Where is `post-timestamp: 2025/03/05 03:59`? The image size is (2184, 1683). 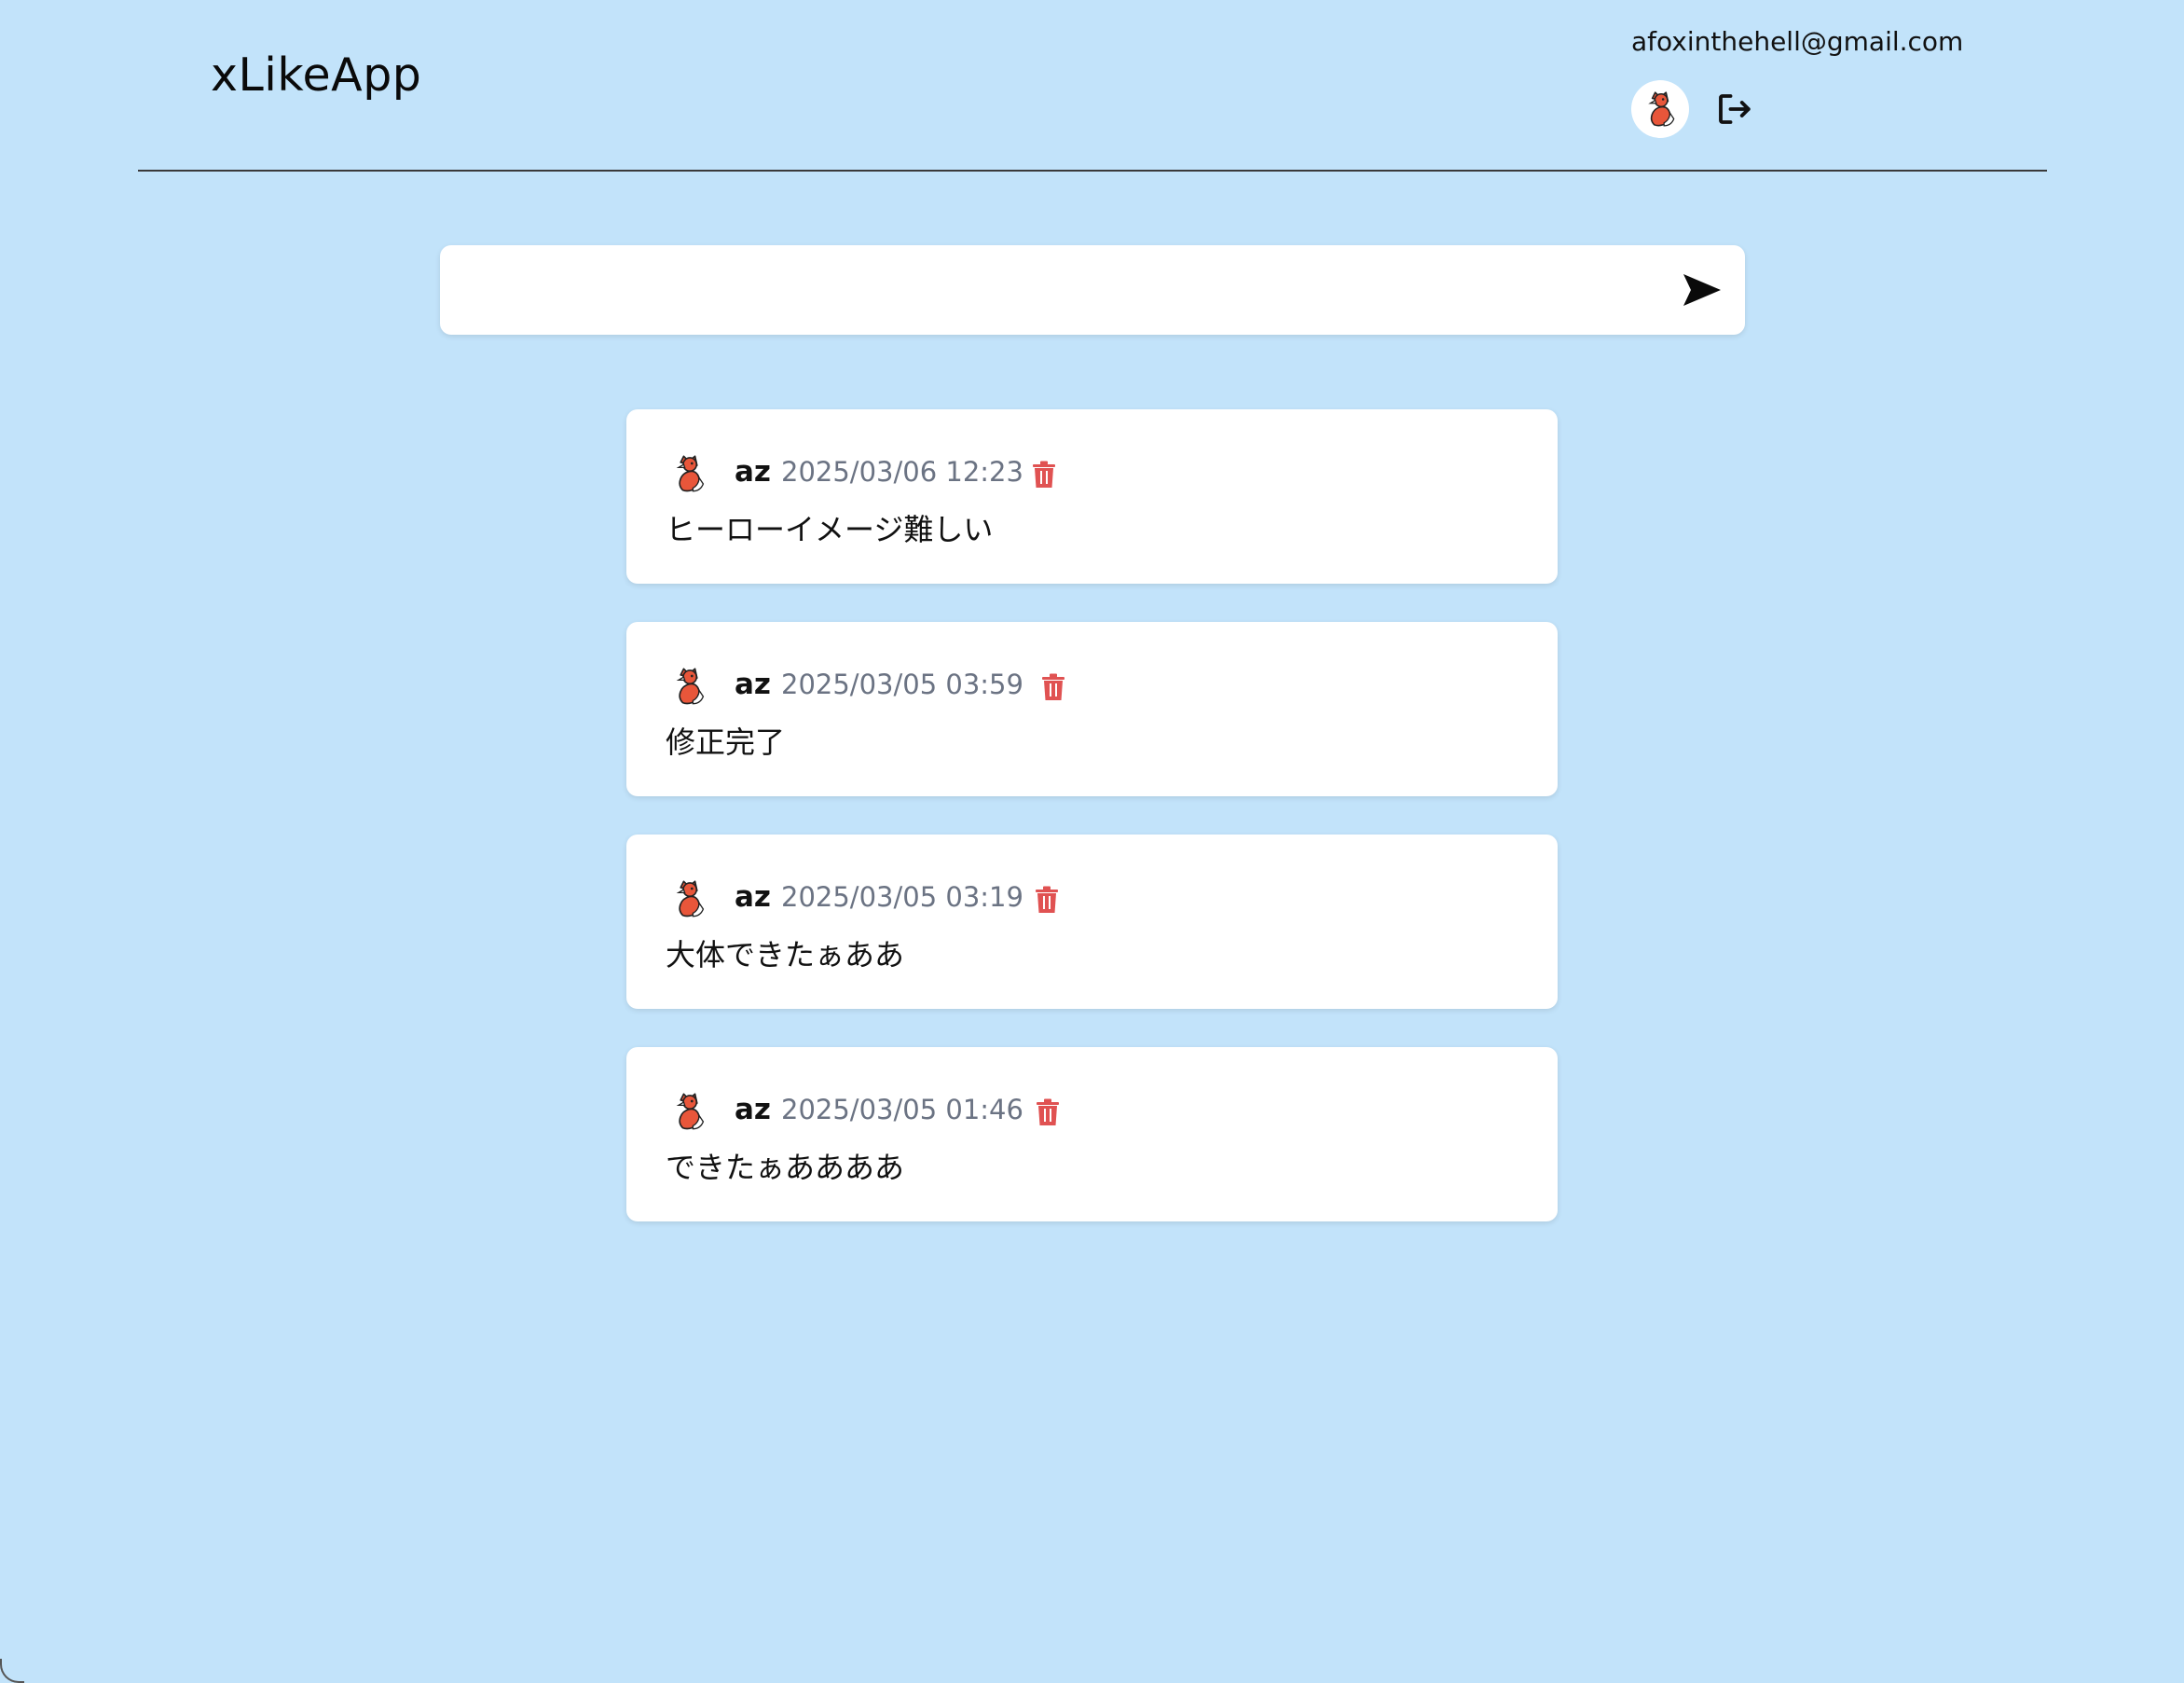
post-timestamp: 2025/03/05 03:59 is located at coordinates (902, 684).